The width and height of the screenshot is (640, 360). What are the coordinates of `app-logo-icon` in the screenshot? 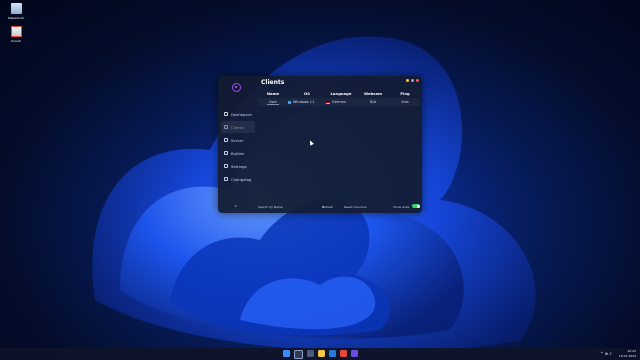 It's located at (236, 87).